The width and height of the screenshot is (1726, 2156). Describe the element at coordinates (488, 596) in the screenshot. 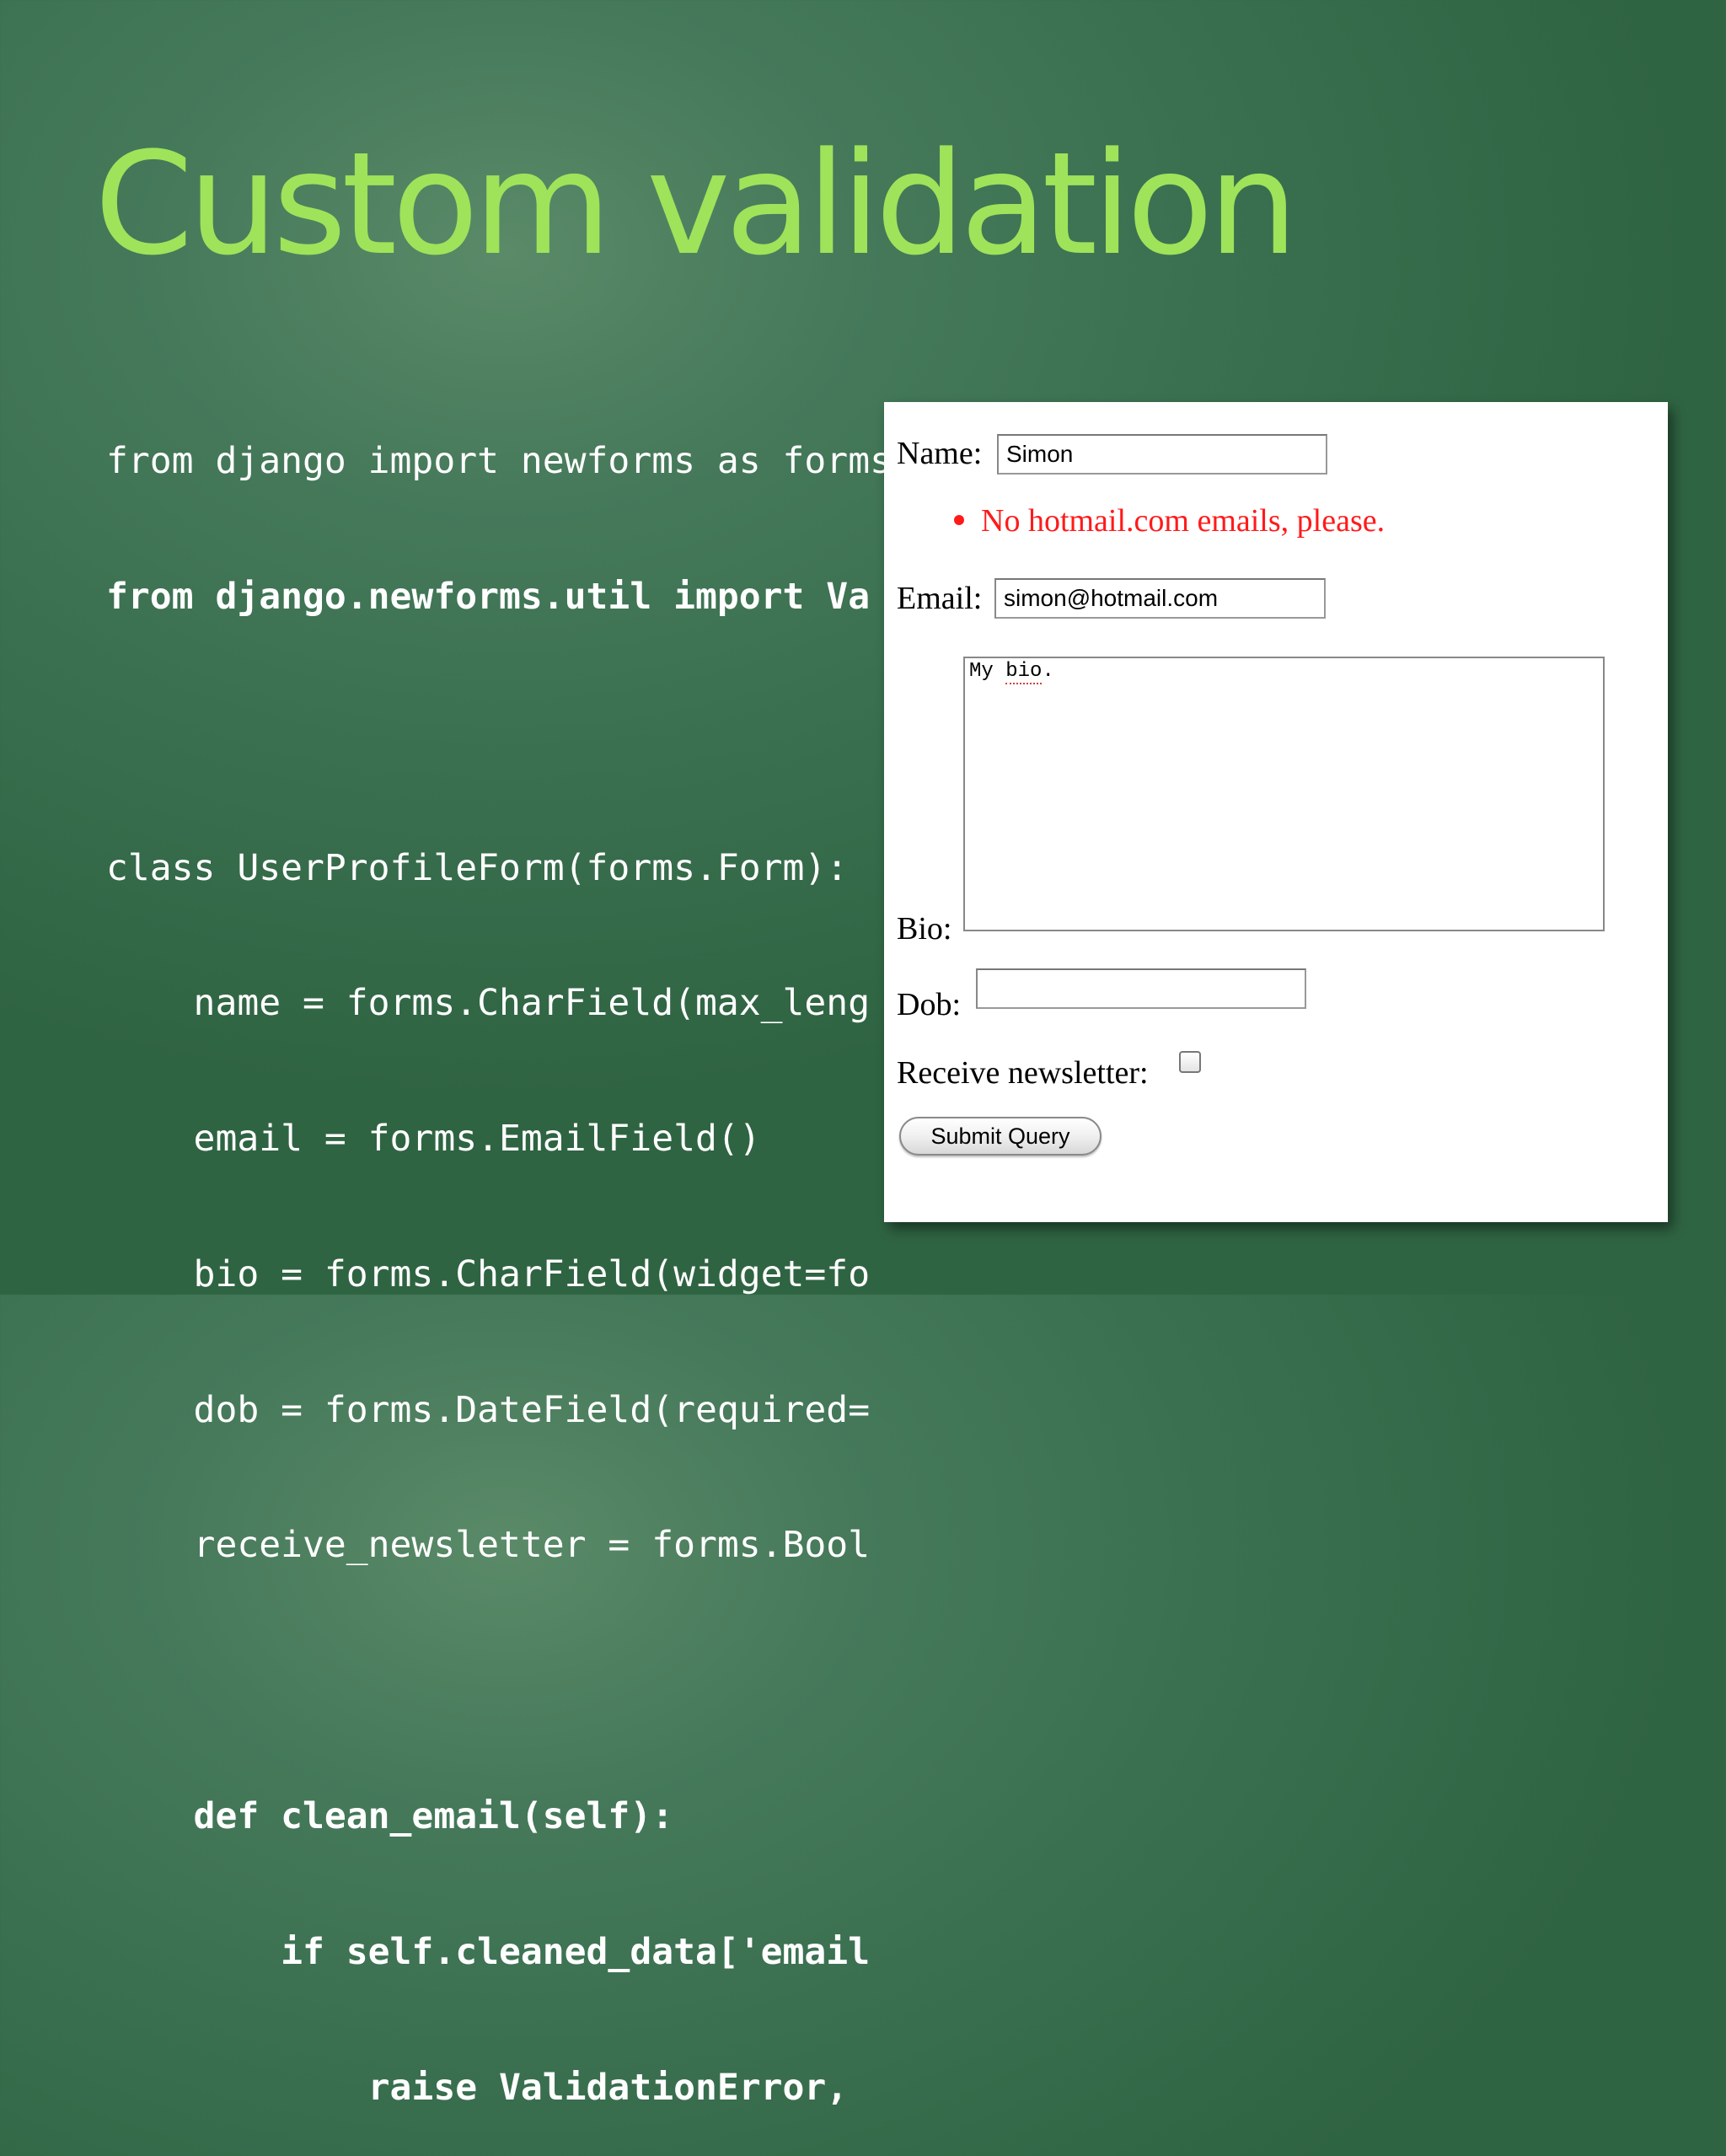

I see `code-line: from django.newforms.util import Va` at that location.